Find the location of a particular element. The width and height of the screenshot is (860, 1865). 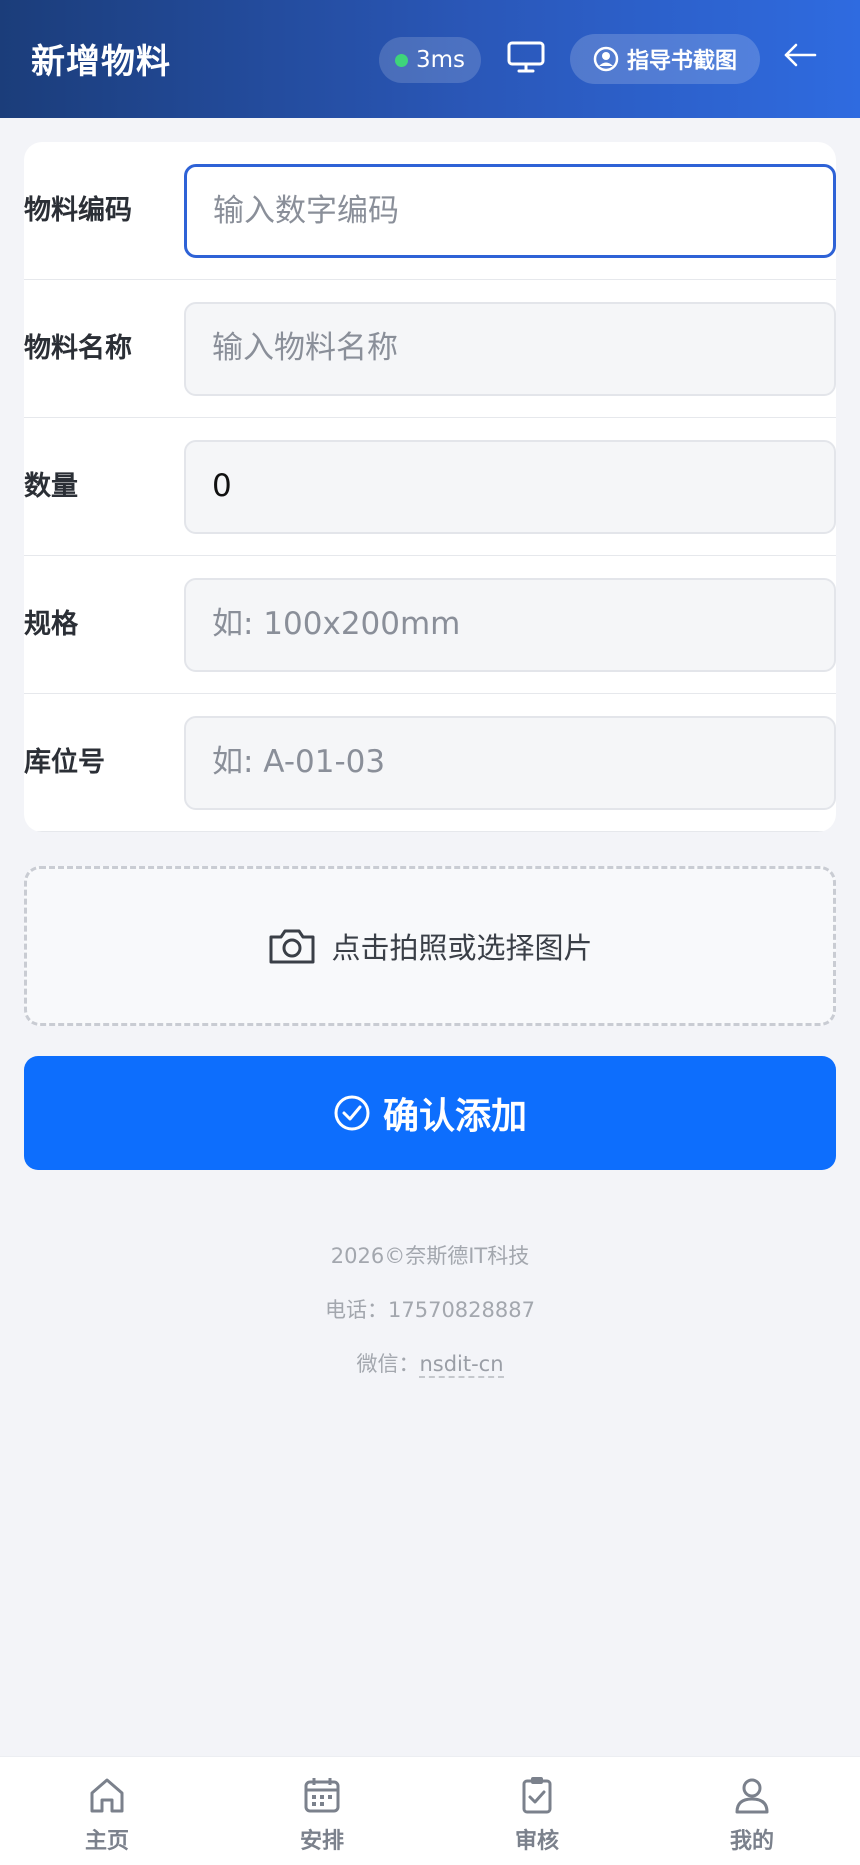

phone-prefix: 电话： is located at coordinates (356, 1310).